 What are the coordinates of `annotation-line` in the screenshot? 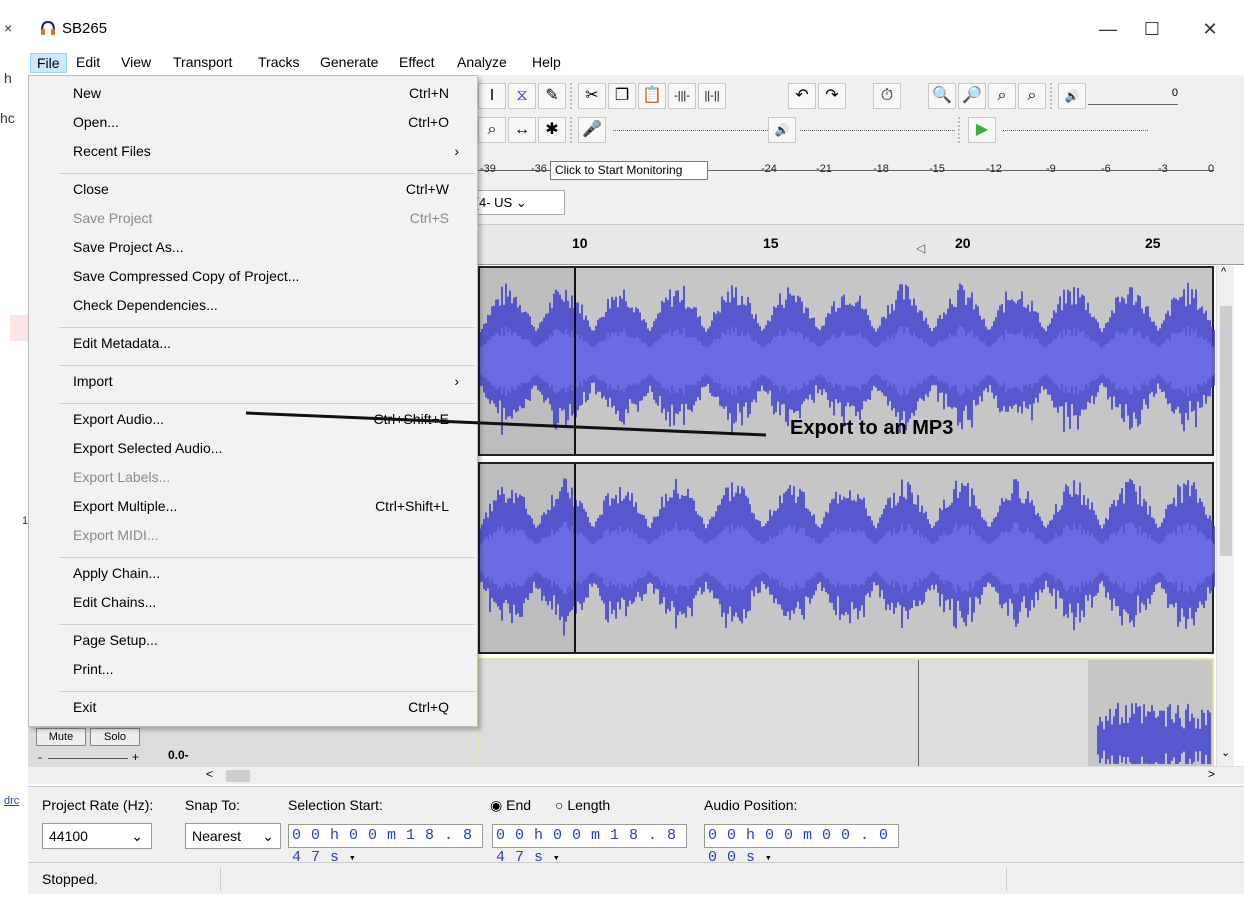 It's located at (506, 424).